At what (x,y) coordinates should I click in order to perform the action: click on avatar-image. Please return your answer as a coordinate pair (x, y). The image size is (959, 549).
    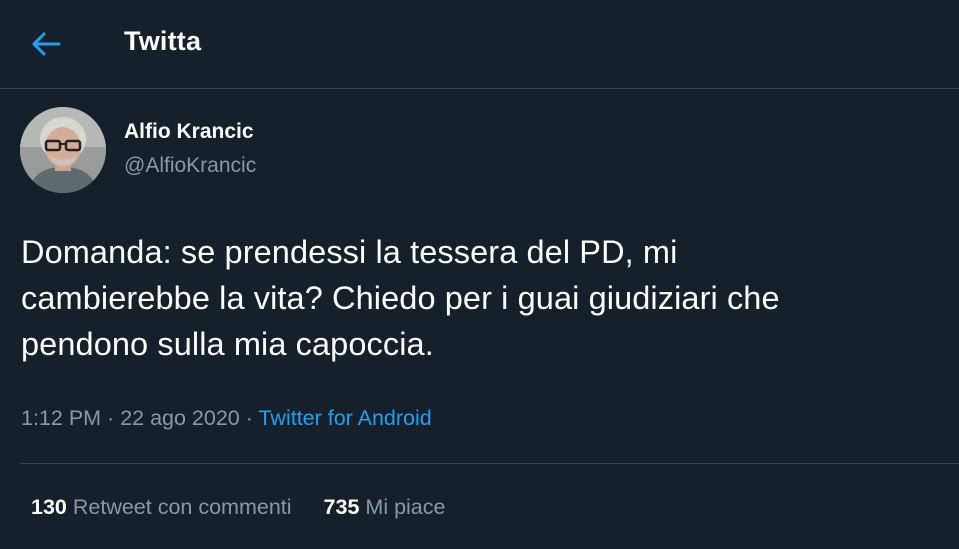
    Looking at the image, I should click on (63, 150).